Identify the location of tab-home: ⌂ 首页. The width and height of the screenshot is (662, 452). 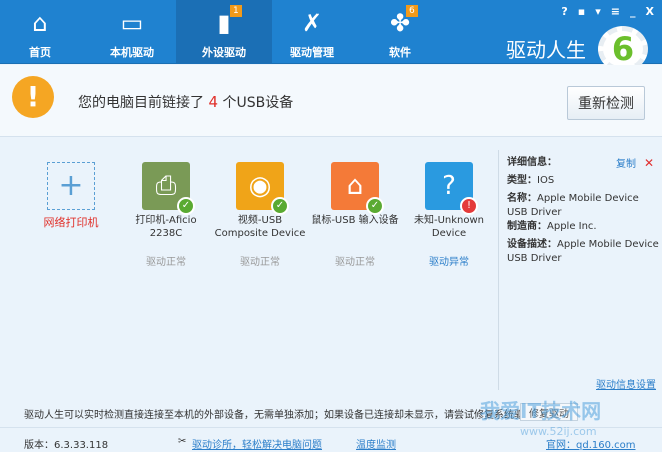
(40, 32).